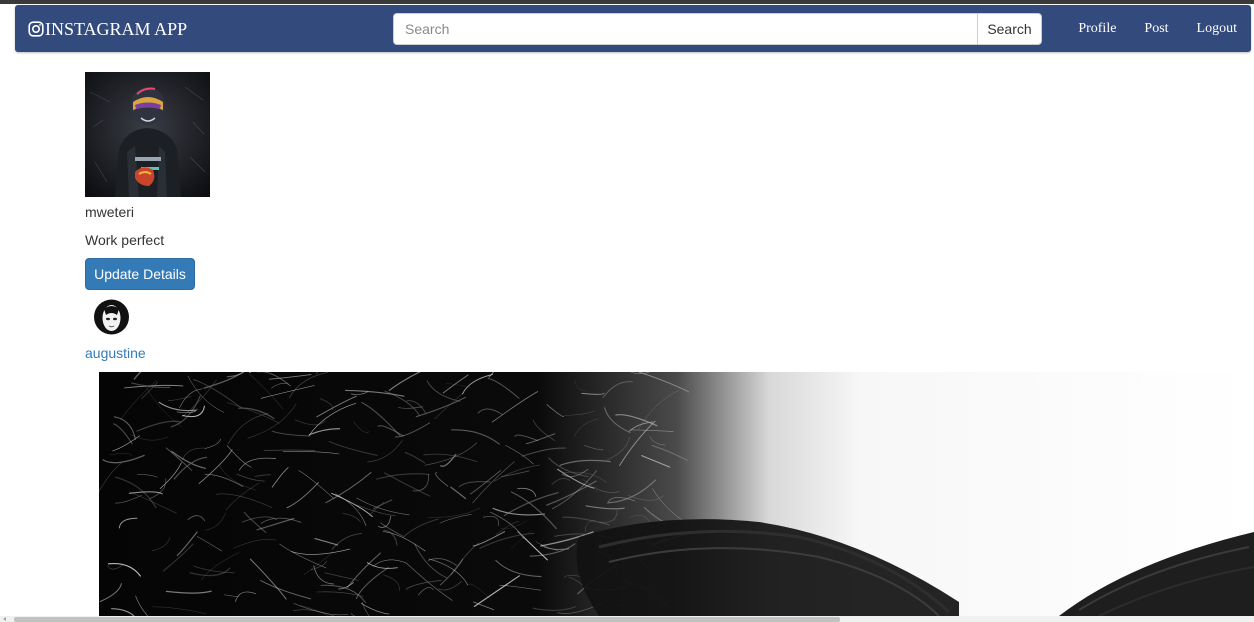  Describe the element at coordinates (110, 212) in the screenshot. I see `profile-username: mweteri` at that location.